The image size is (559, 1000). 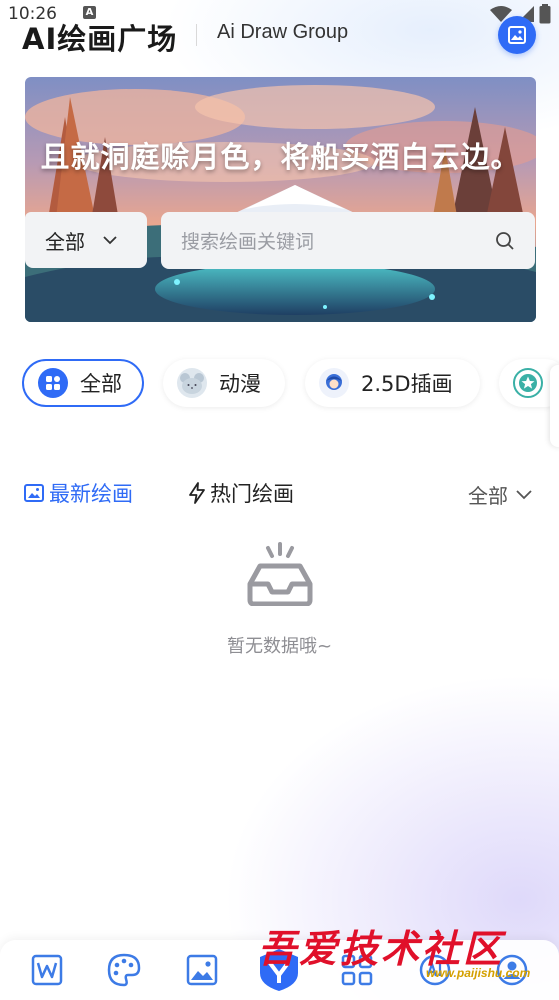 I want to click on page-subtitle: Ai Draw Group, so click(x=283, y=32).